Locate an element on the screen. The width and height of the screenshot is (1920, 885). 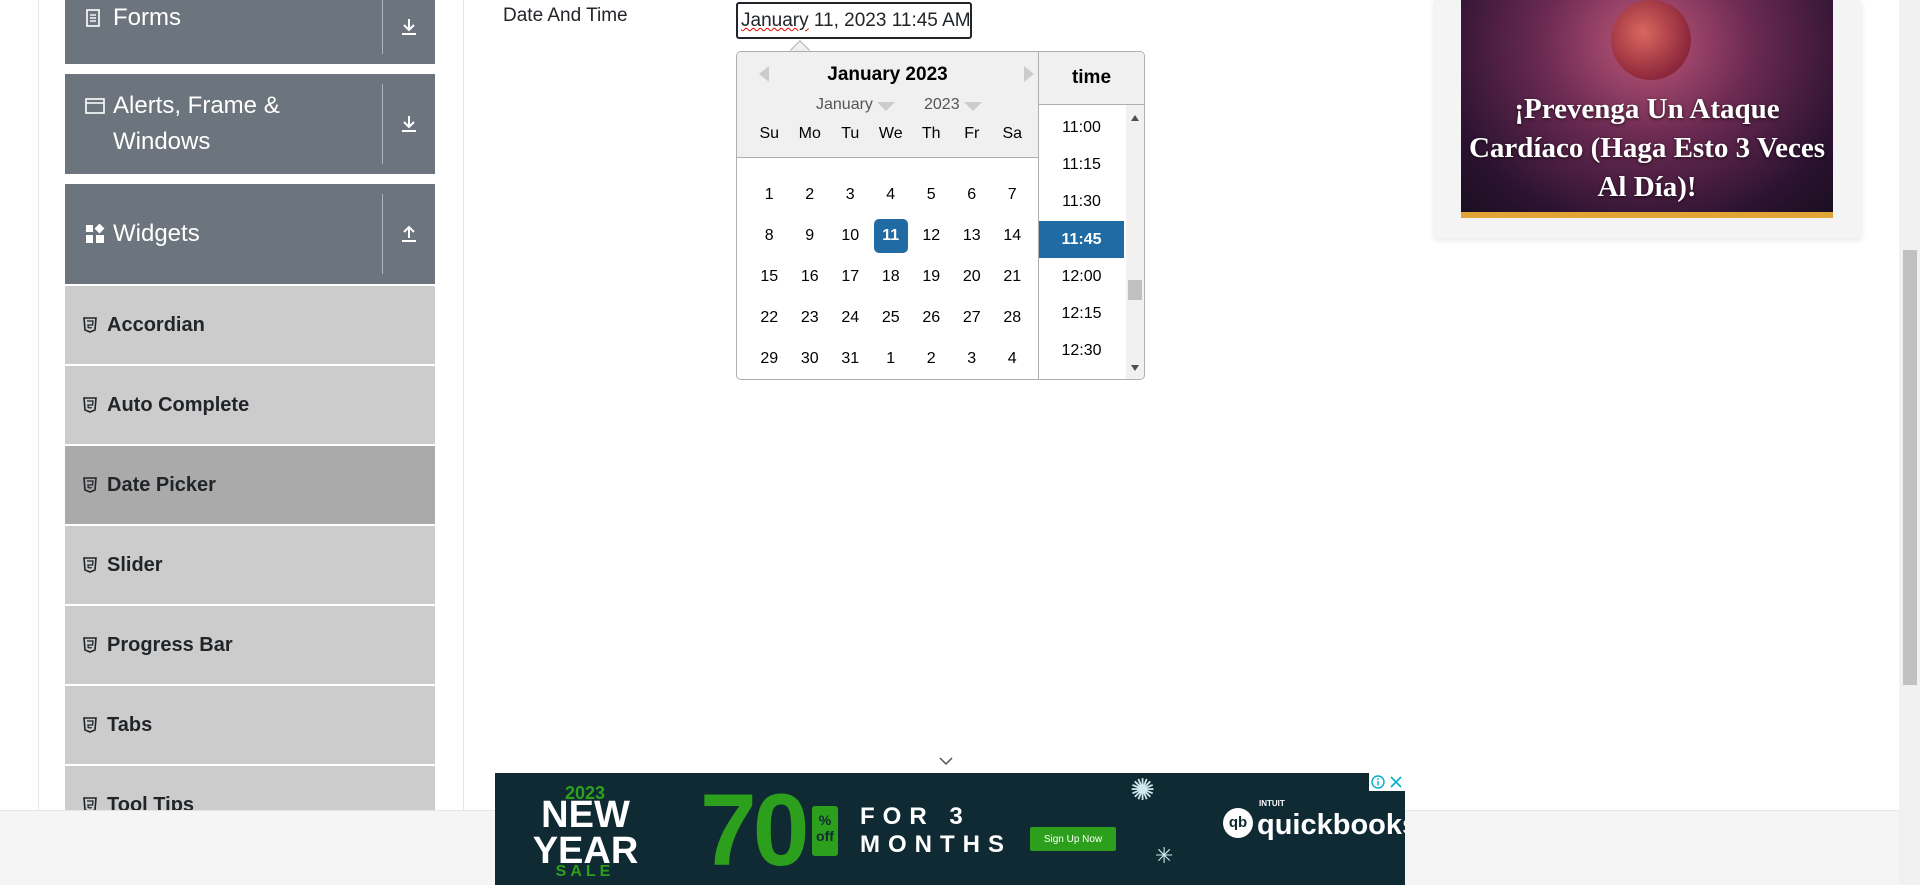
day-cell: 19 is located at coordinates (931, 277).